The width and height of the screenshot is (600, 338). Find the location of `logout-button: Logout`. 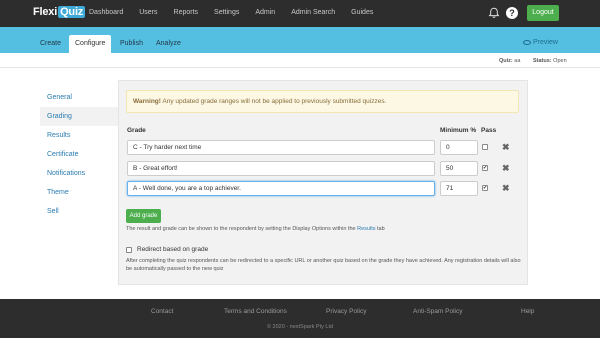

logout-button: Logout is located at coordinates (543, 13).